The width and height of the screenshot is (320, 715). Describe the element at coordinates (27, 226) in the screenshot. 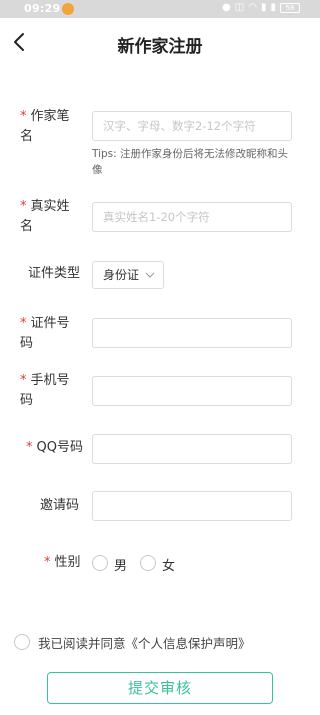

I see `real-name-label-line2: 名` at that location.